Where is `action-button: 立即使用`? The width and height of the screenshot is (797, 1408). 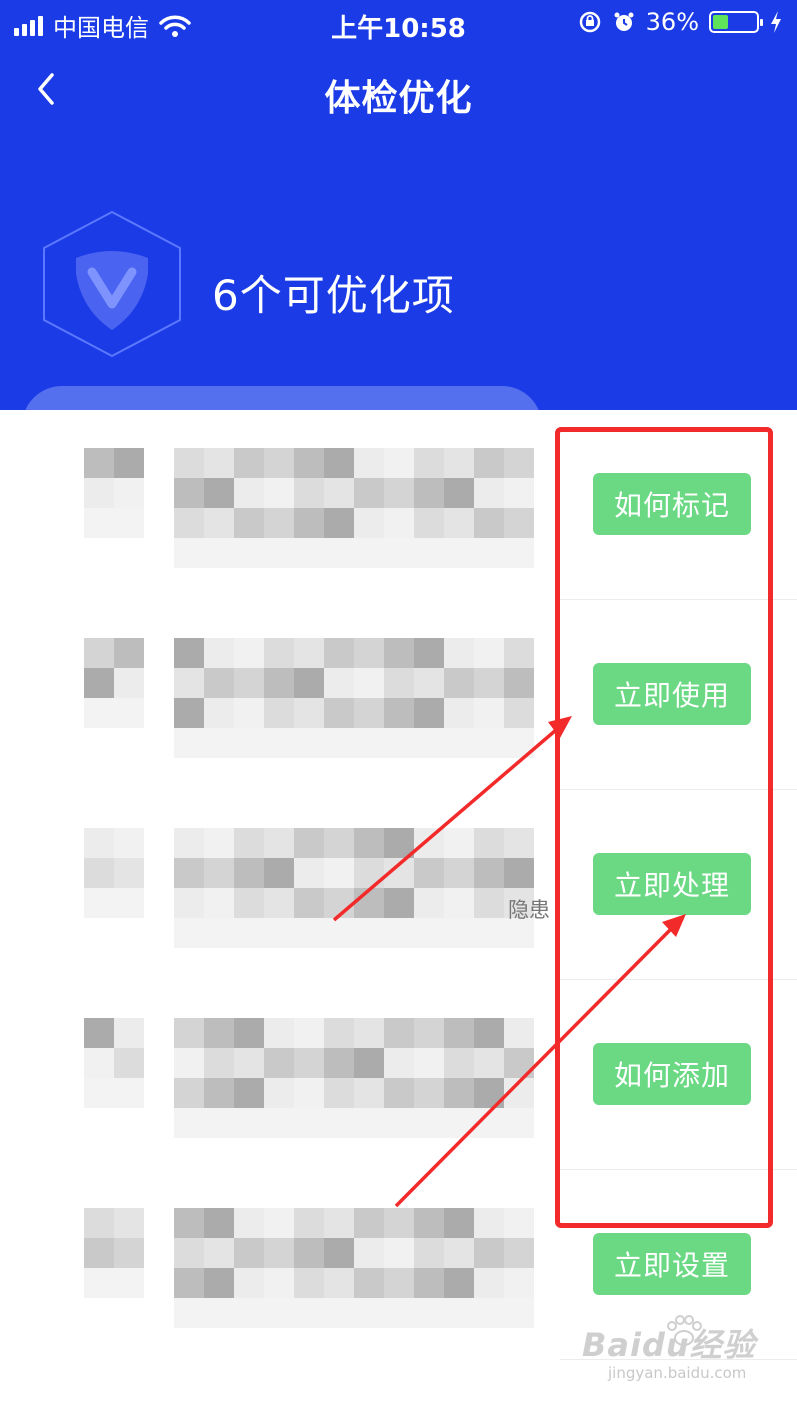 action-button: 立即使用 is located at coordinates (672, 694).